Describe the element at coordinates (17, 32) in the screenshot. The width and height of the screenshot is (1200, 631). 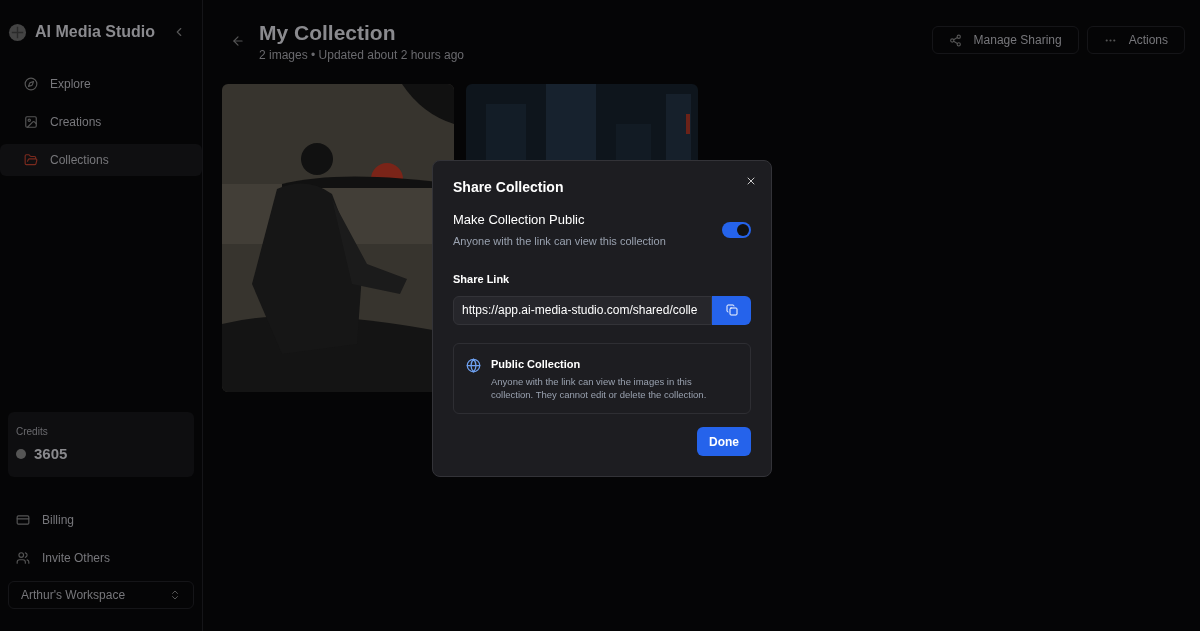
I see `logo-icon` at that location.